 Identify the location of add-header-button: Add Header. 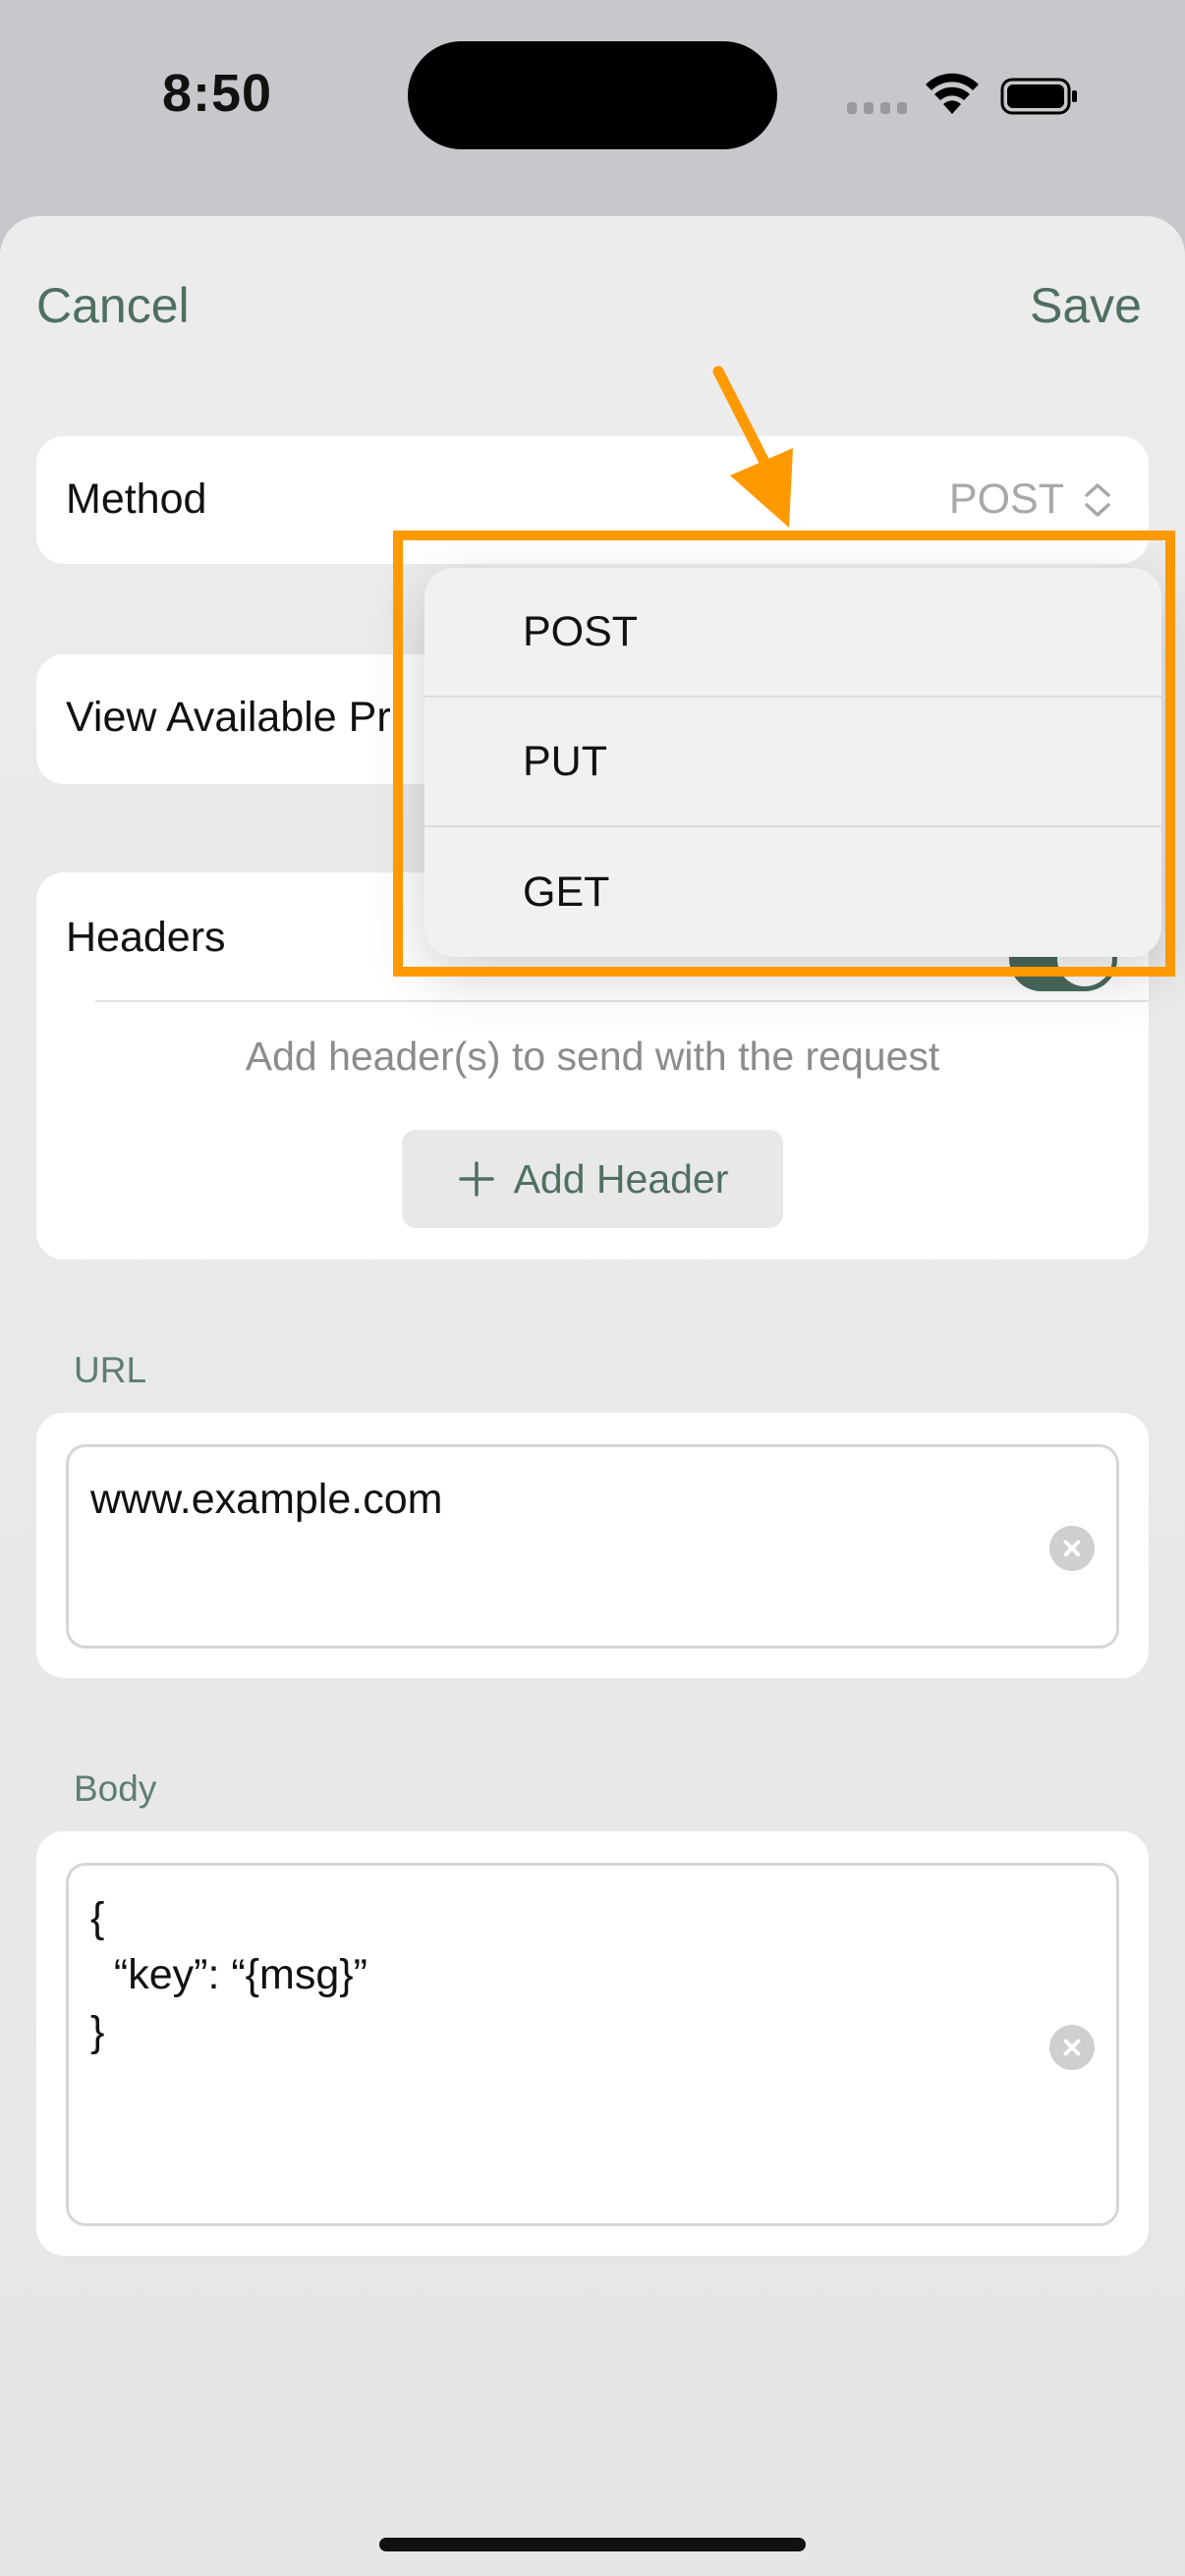
(592, 1179).